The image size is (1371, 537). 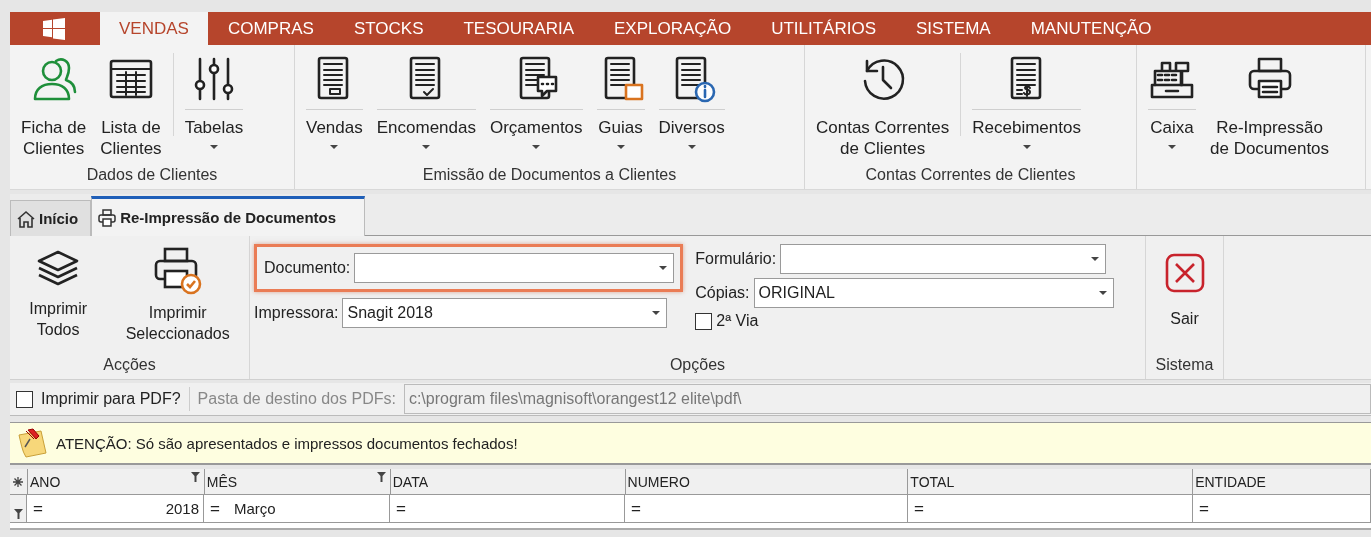 I want to click on ribbon-button: Lista de Clientes, so click(x=131, y=105).